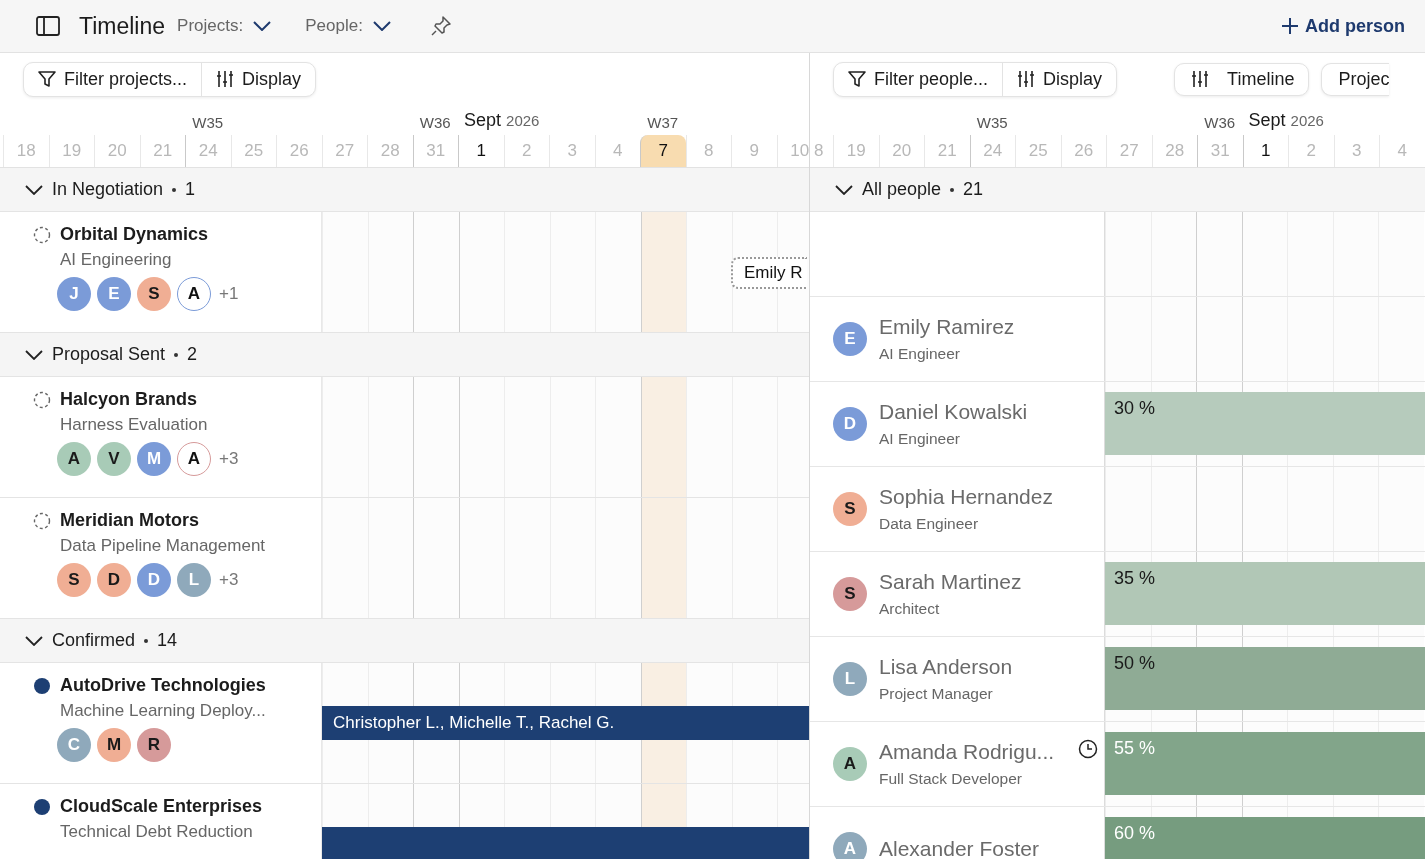 This screenshot has width=1425, height=859. Describe the element at coordinates (663, 122) in the screenshot. I see `week-label: W37` at that location.